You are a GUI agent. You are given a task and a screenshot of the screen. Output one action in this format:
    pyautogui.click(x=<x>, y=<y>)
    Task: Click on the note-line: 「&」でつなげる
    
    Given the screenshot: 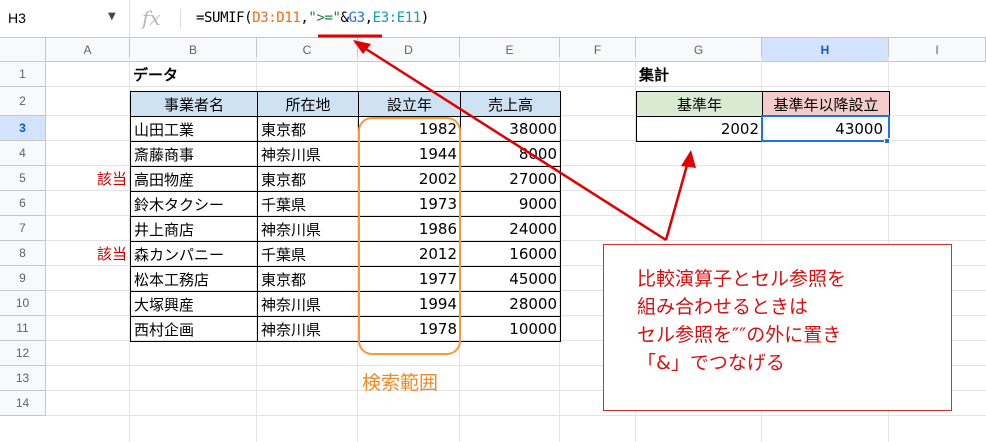 What is the action you would take?
    pyautogui.click(x=711, y=363)
    